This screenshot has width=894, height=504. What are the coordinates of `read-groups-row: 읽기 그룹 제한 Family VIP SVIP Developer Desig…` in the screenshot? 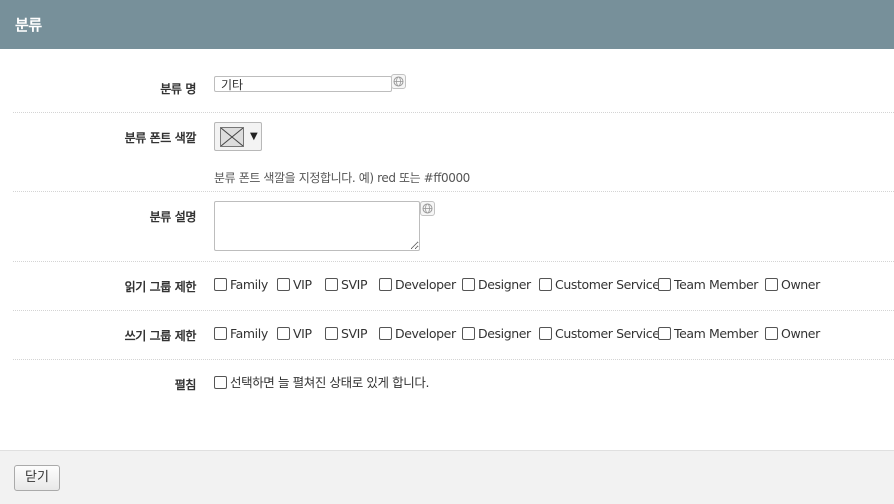 It's located at (453, 287).